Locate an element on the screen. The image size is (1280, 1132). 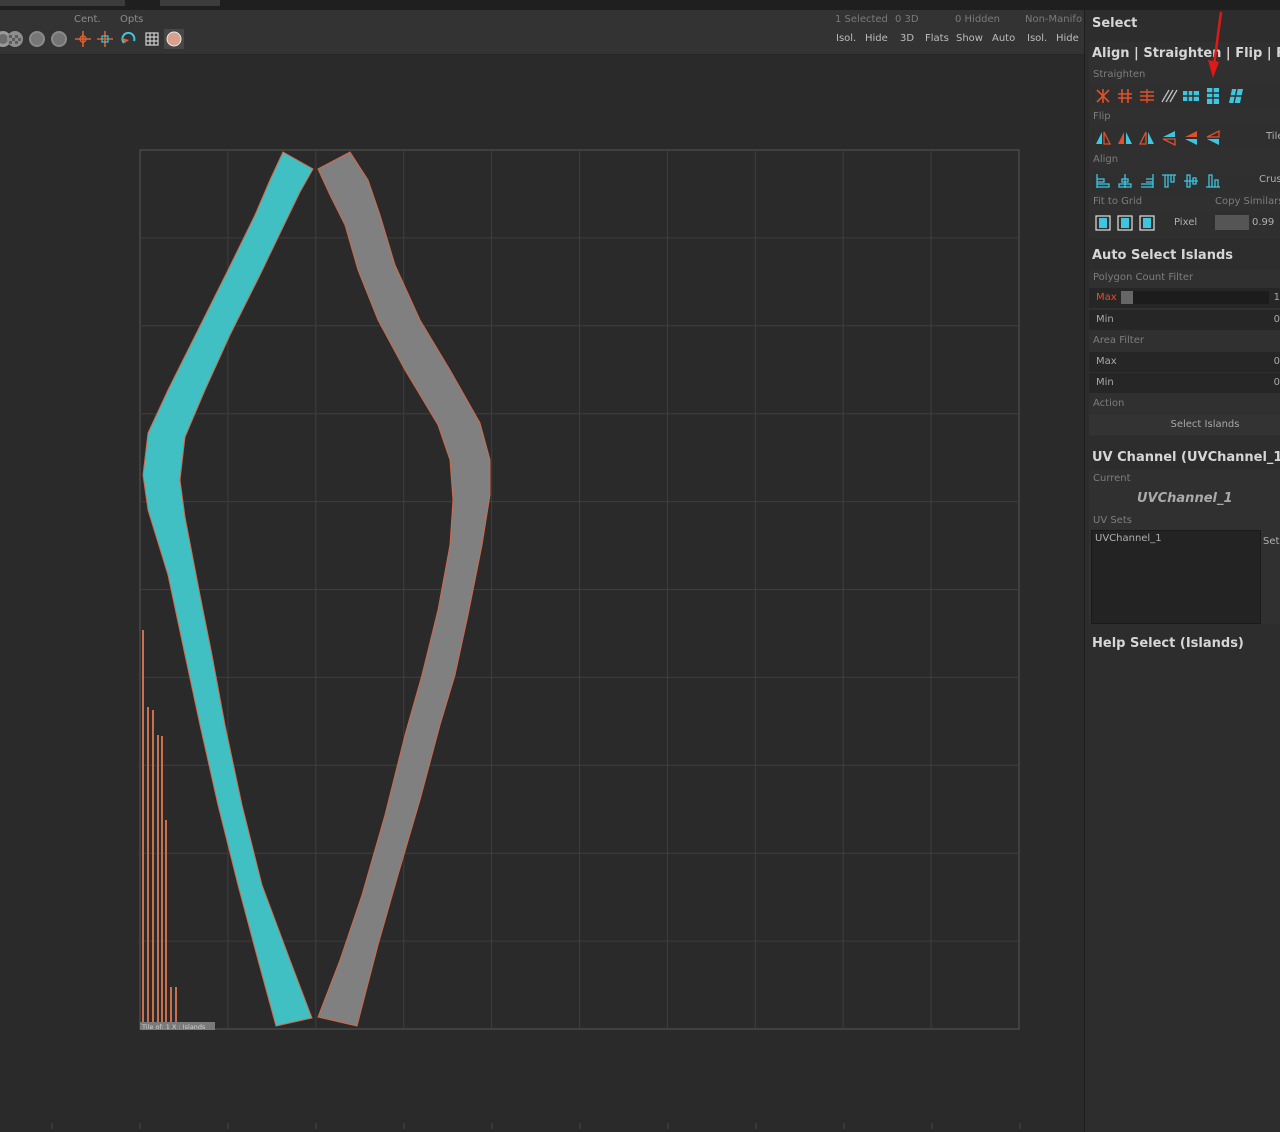
poly-min-row: Min 0 is located at coordinates (1184, 320).